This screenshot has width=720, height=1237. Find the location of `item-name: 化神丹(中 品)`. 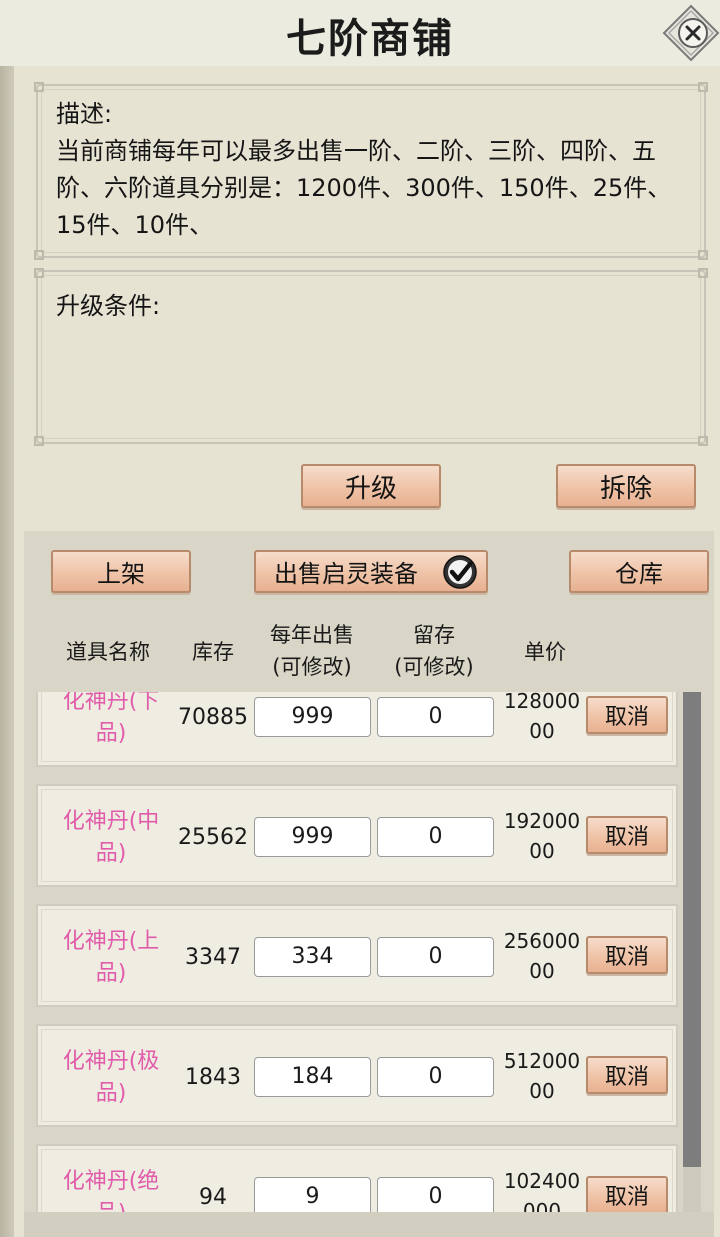

item-name: 化神丹(中 品) is located at coordinates (111, 837).